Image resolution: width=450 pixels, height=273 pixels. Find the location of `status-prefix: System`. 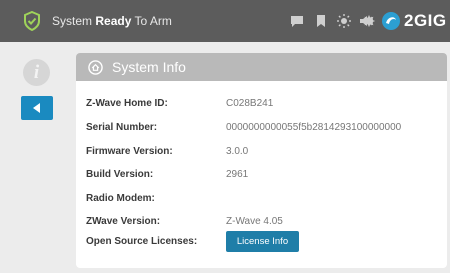

status-prefix: System is located at coordinates (72, 21).